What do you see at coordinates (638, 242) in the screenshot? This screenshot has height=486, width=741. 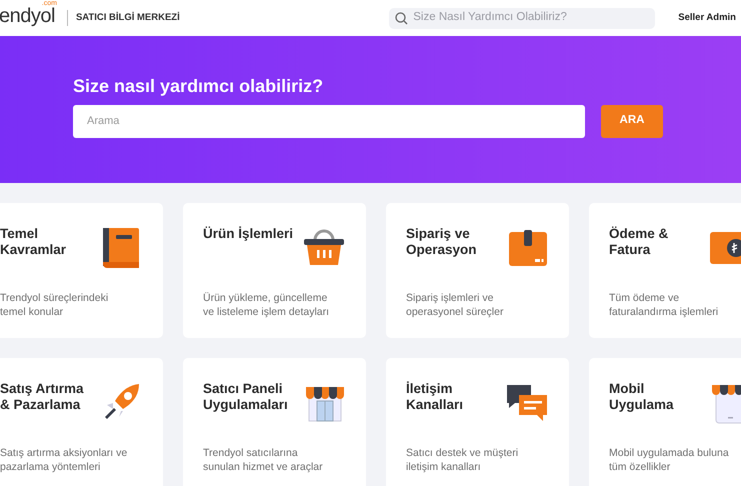 I see `category-title: Ödeme & Fatura` at bounding box center [638, 242].